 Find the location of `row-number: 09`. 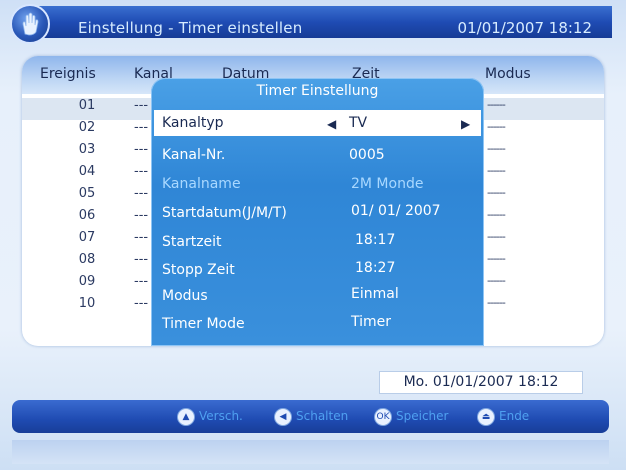

row-number: 09 is located at coordinates (87, 281).